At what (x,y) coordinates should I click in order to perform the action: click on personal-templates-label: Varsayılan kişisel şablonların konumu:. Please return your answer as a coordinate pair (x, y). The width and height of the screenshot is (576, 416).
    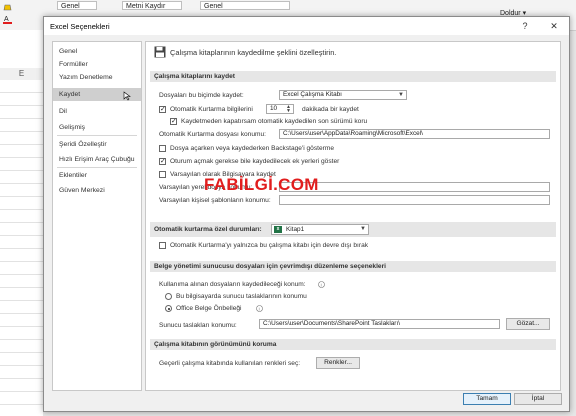
    Looking at the image, I should click on (215, 200).